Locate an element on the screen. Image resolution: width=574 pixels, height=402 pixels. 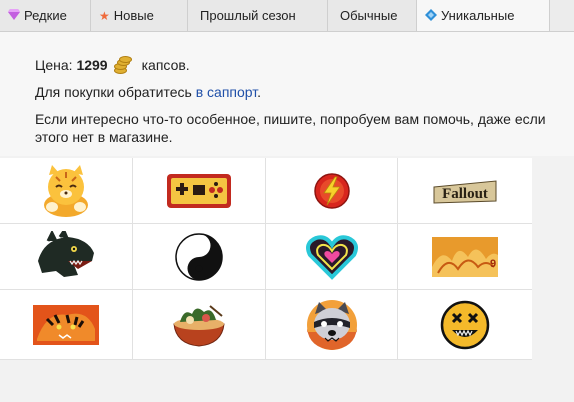
tab-label: Уникальные is located at coordinates (478, 15).